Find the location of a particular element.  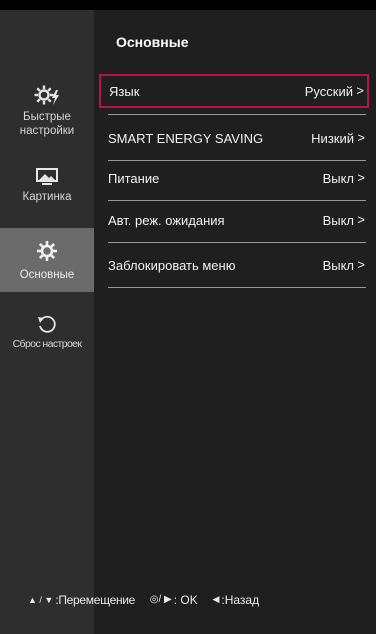

setting-label: Заблокировать меню is located at coordinates (172, 265).